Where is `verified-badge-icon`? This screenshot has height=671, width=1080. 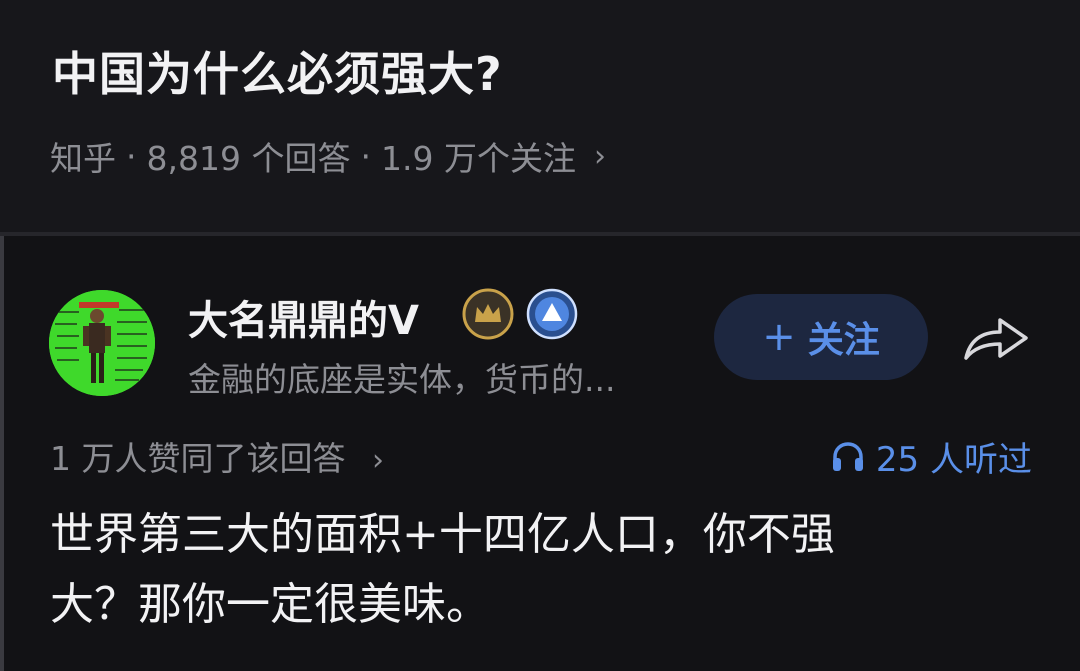
verified-badge-icon is located at coordinates (552, 314).